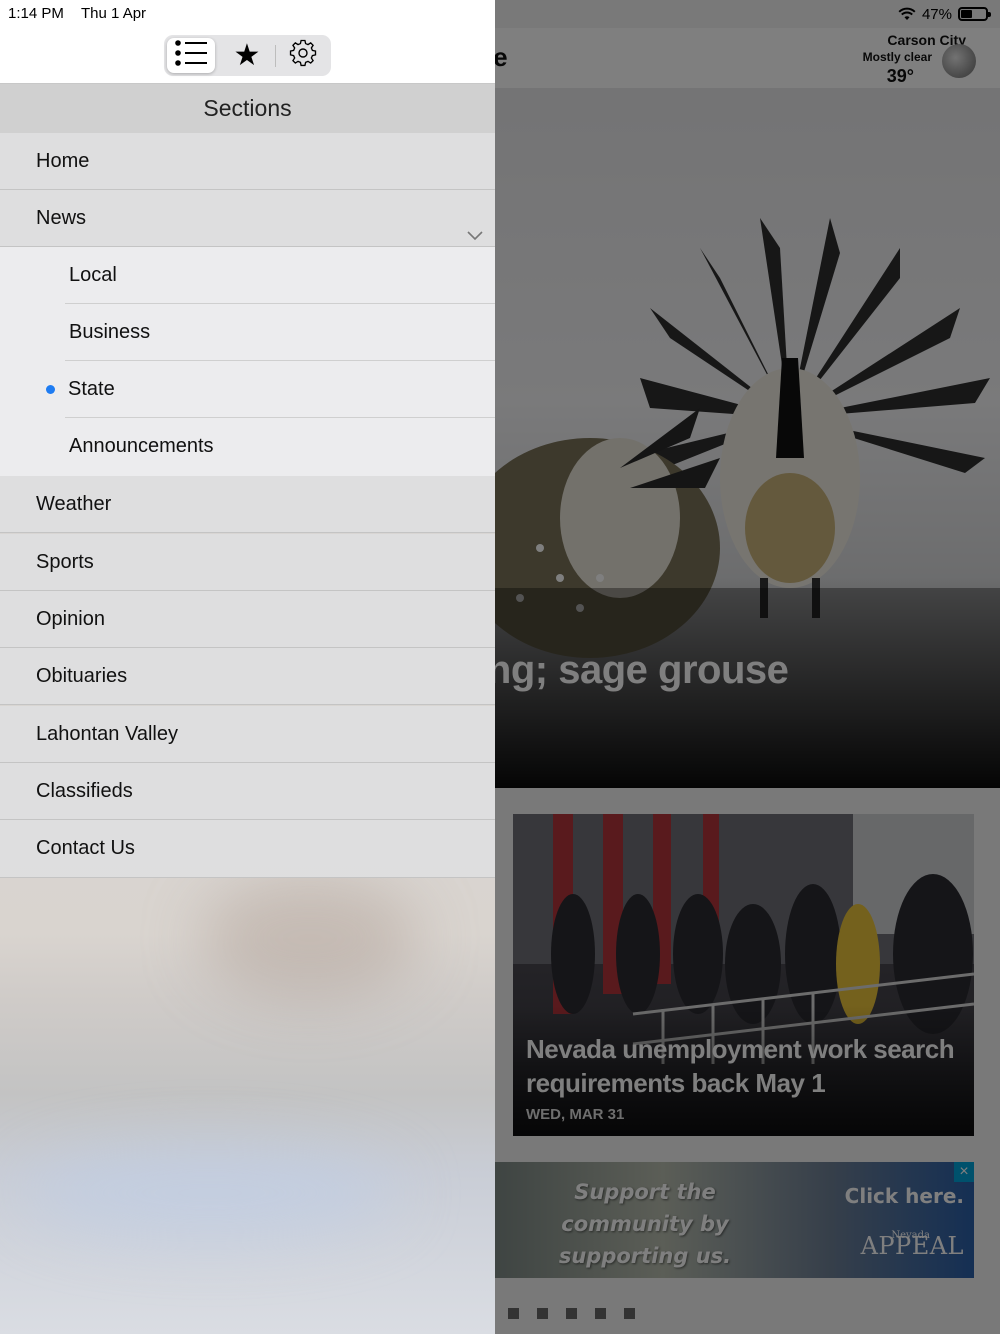 This screenshot has height=1334, width=1000. I want to click on status-time: 1:14 PM, so click(36, 13).